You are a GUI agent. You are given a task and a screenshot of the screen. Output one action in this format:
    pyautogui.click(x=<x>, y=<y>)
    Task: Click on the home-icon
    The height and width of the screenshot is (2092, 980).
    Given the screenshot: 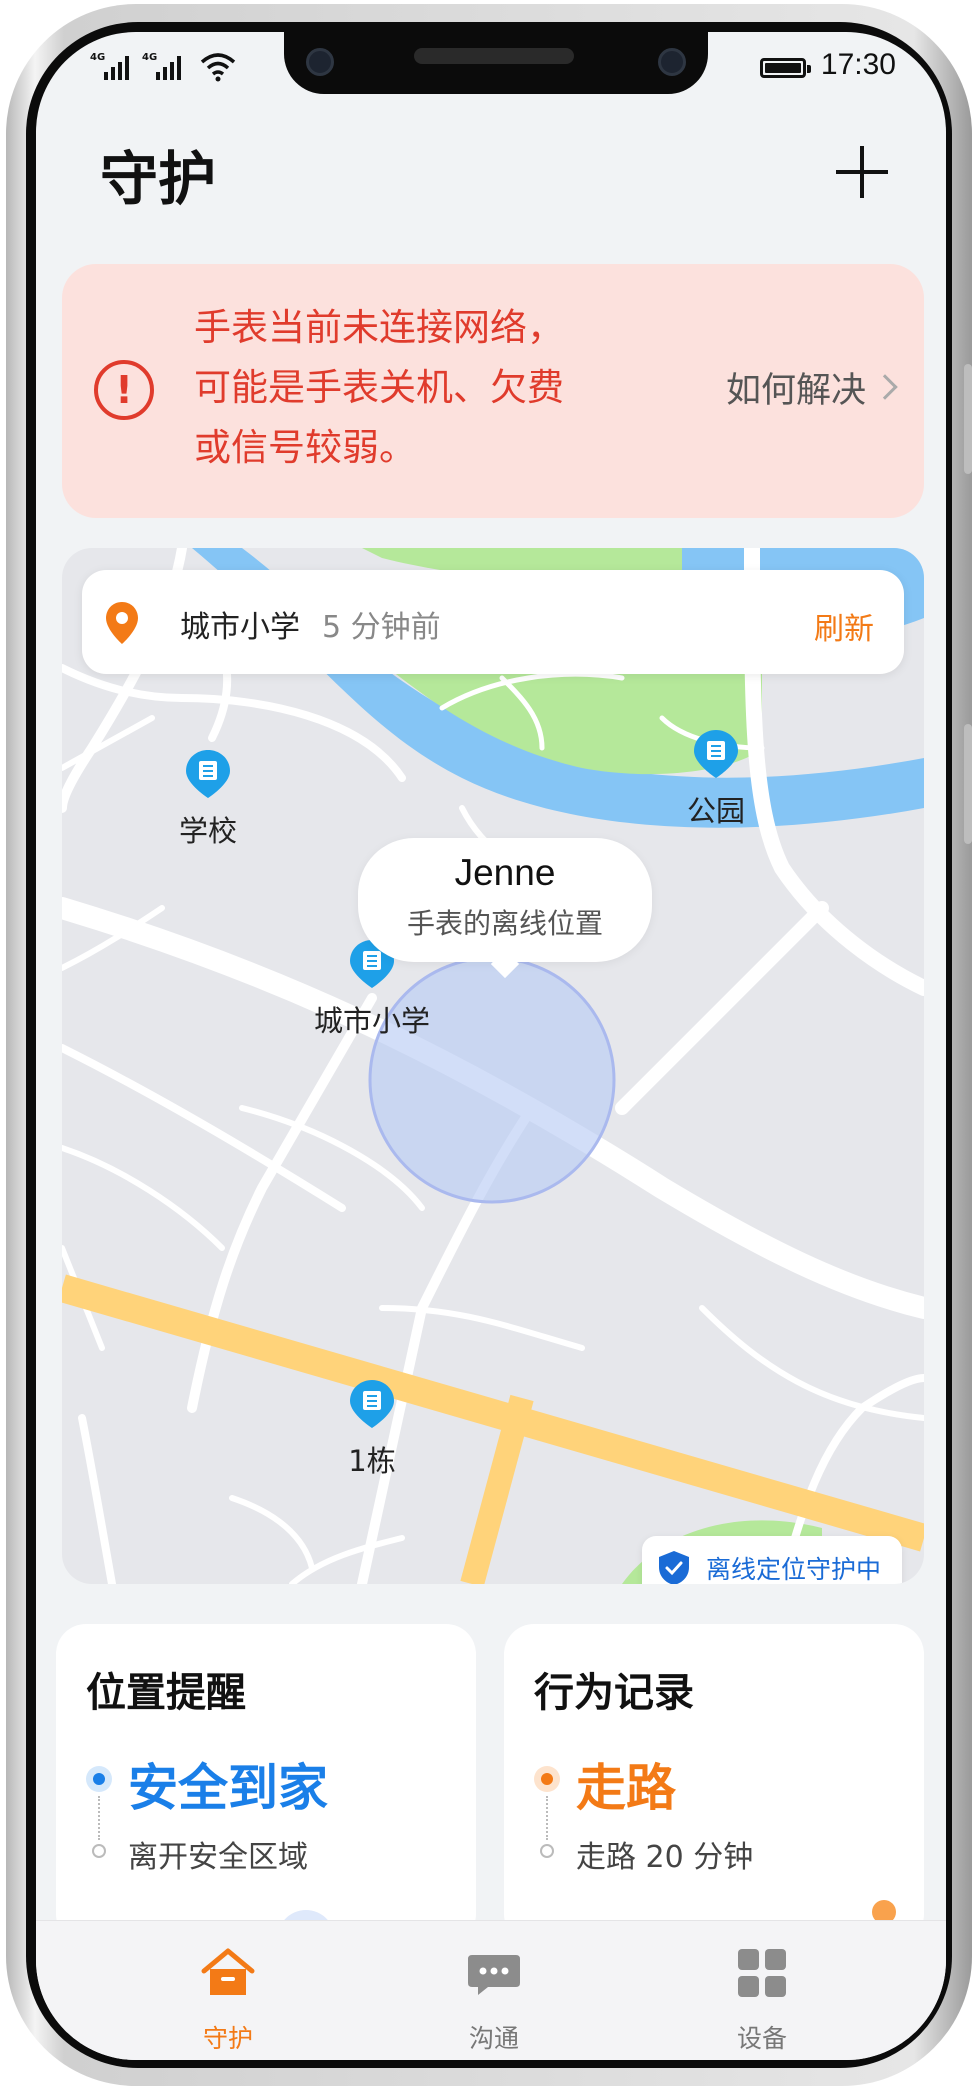 What is the action you would take?
    pyautogui.click(x=228, y=1971)
    